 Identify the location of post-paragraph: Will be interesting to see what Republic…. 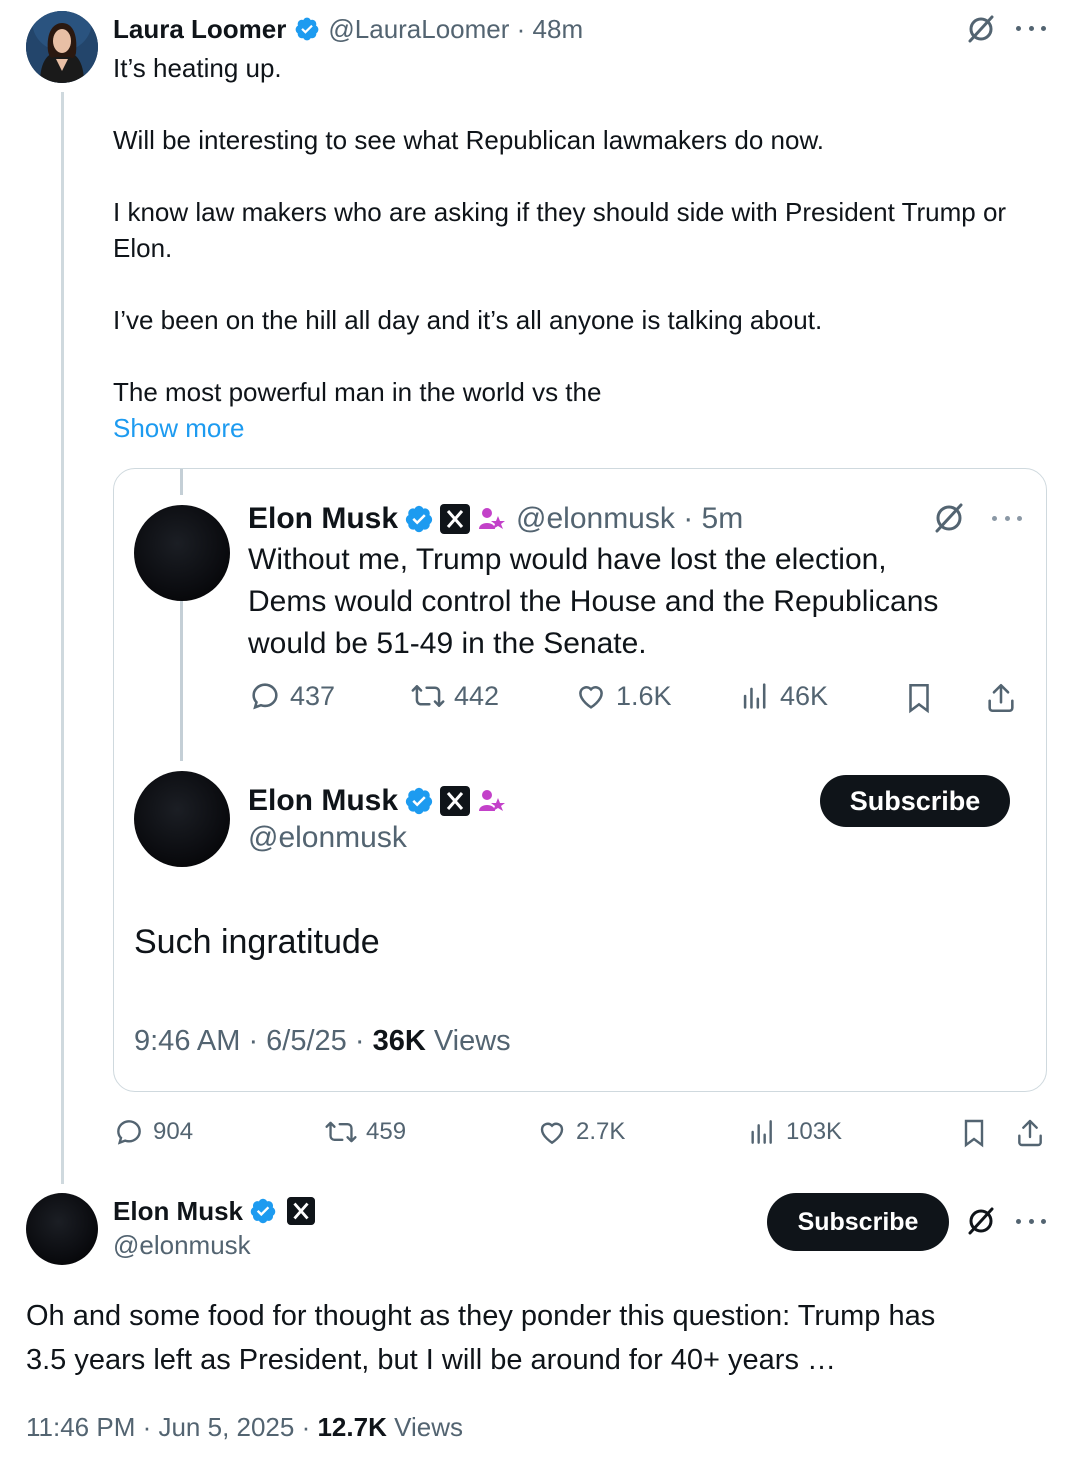
(469, 140).